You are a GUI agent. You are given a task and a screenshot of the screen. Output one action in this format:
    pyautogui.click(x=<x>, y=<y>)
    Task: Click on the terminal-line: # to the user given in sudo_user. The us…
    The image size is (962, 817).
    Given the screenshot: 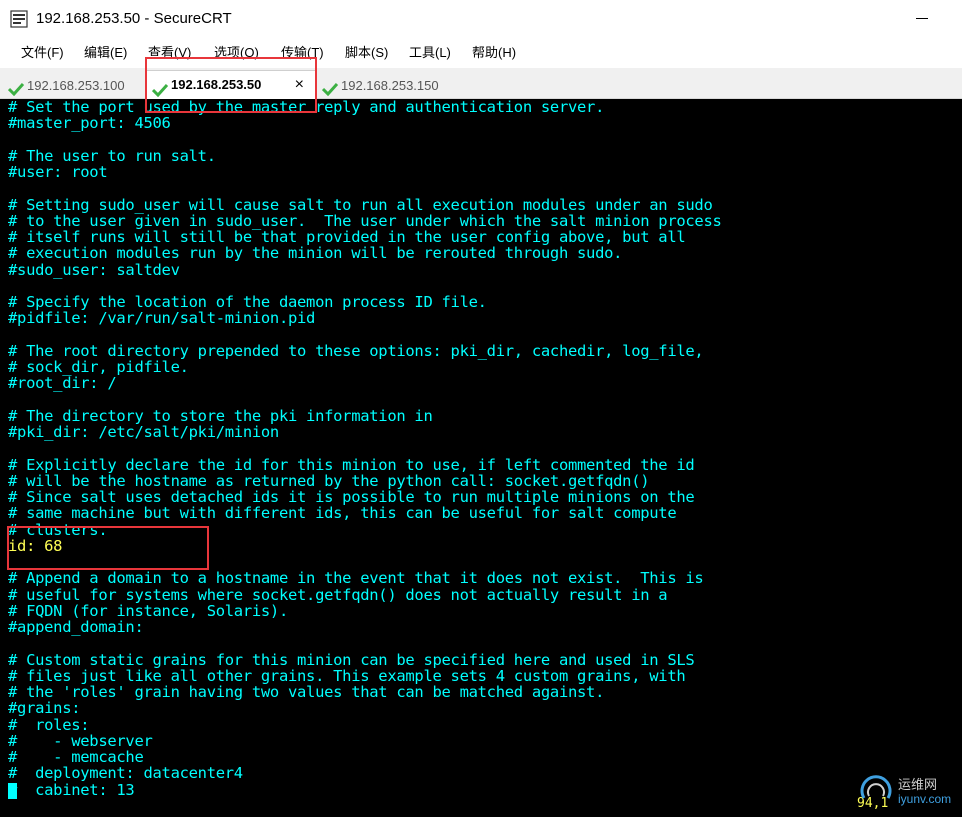 What is the action you would take?
    pyautogui.click(x=365, y=220)
    